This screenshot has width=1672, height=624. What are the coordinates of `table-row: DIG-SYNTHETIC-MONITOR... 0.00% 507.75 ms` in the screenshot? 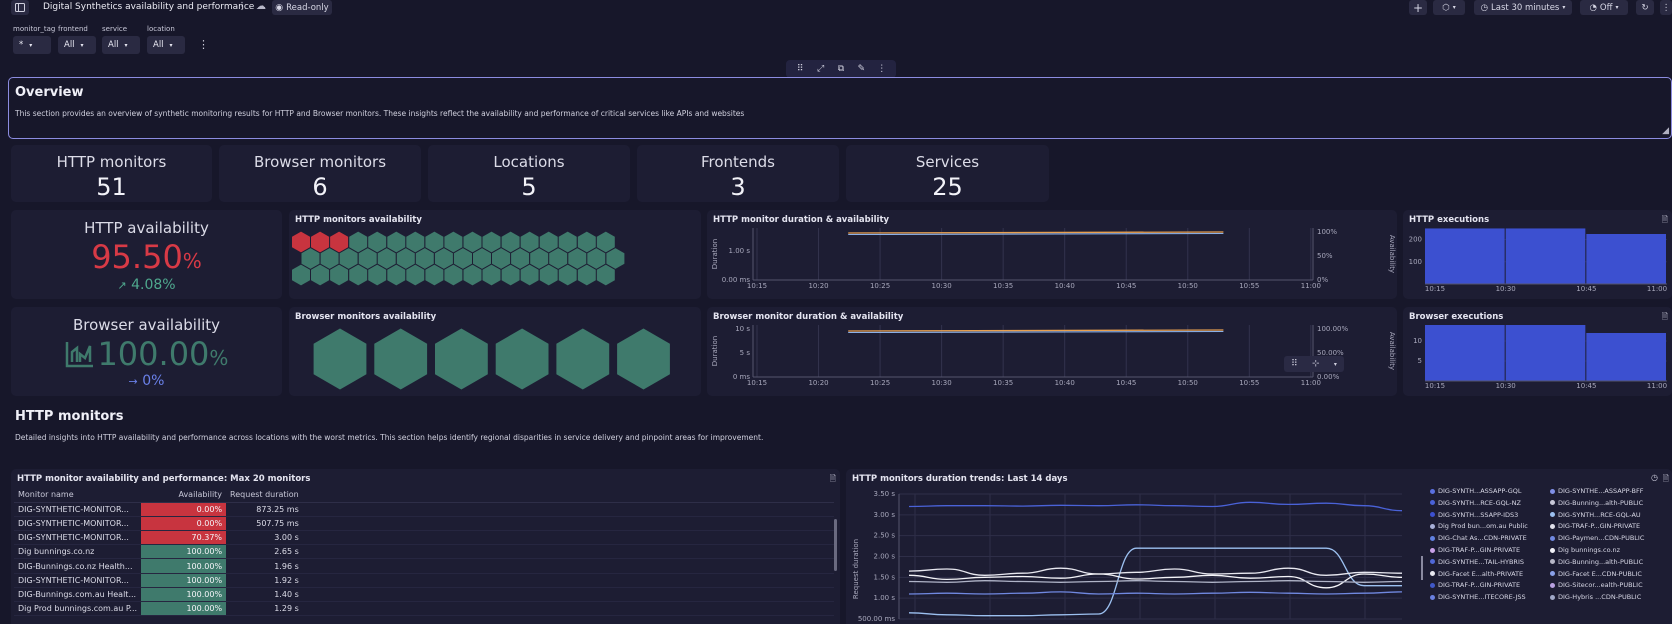 It's located at (424, 524).